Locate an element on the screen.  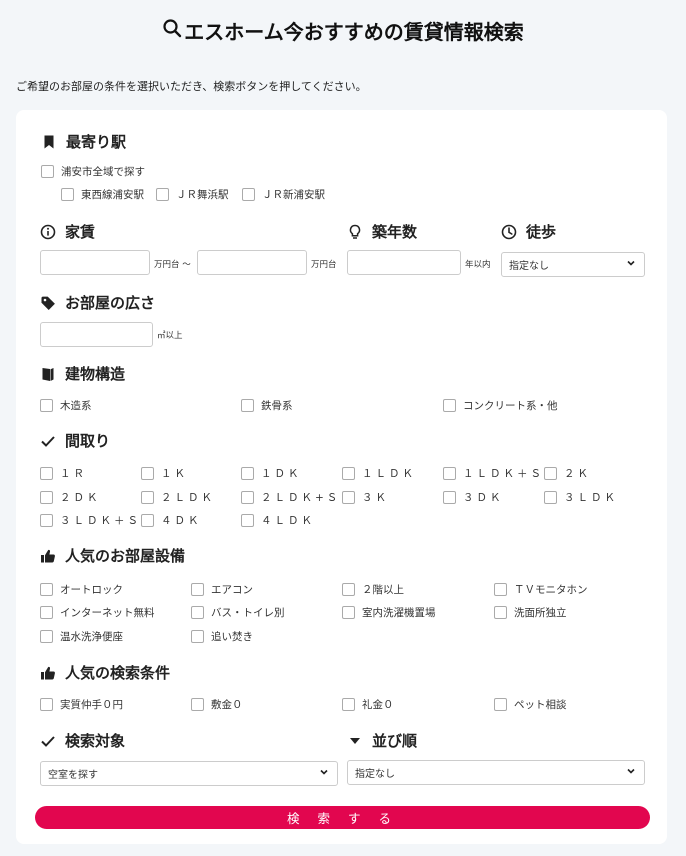
search-button: 検 索 す る is located at coordinates (342, 817).